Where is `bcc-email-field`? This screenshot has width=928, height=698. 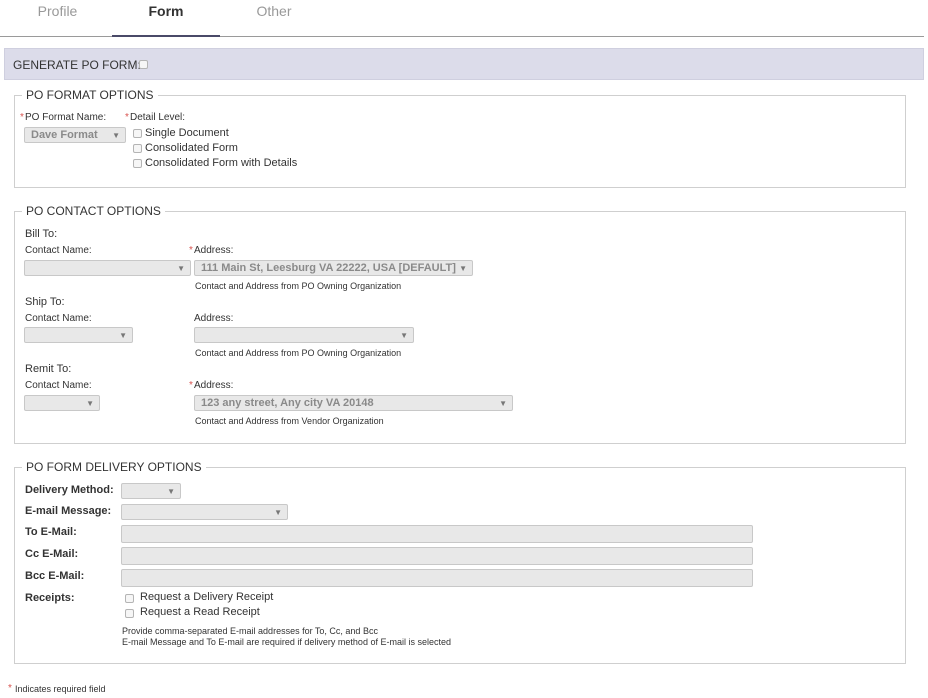 bcc-email-field is located at coordinates (437, 578).